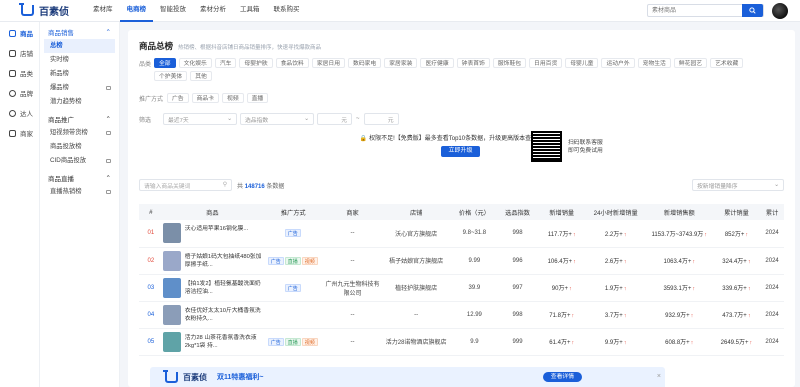 This screenshot has width=800, height=387. I want to click on category-chip: 日用百货, so click(546, 63).